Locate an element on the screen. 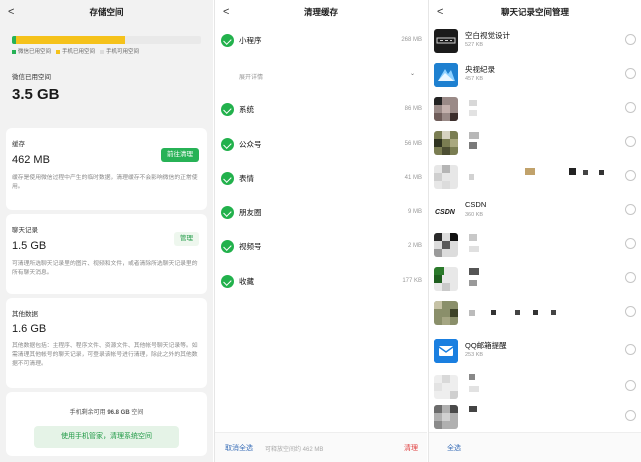 The image size is (641, 462). cache-item-moments: 朋友圈 9 MB is located at coordinates (321, 213).